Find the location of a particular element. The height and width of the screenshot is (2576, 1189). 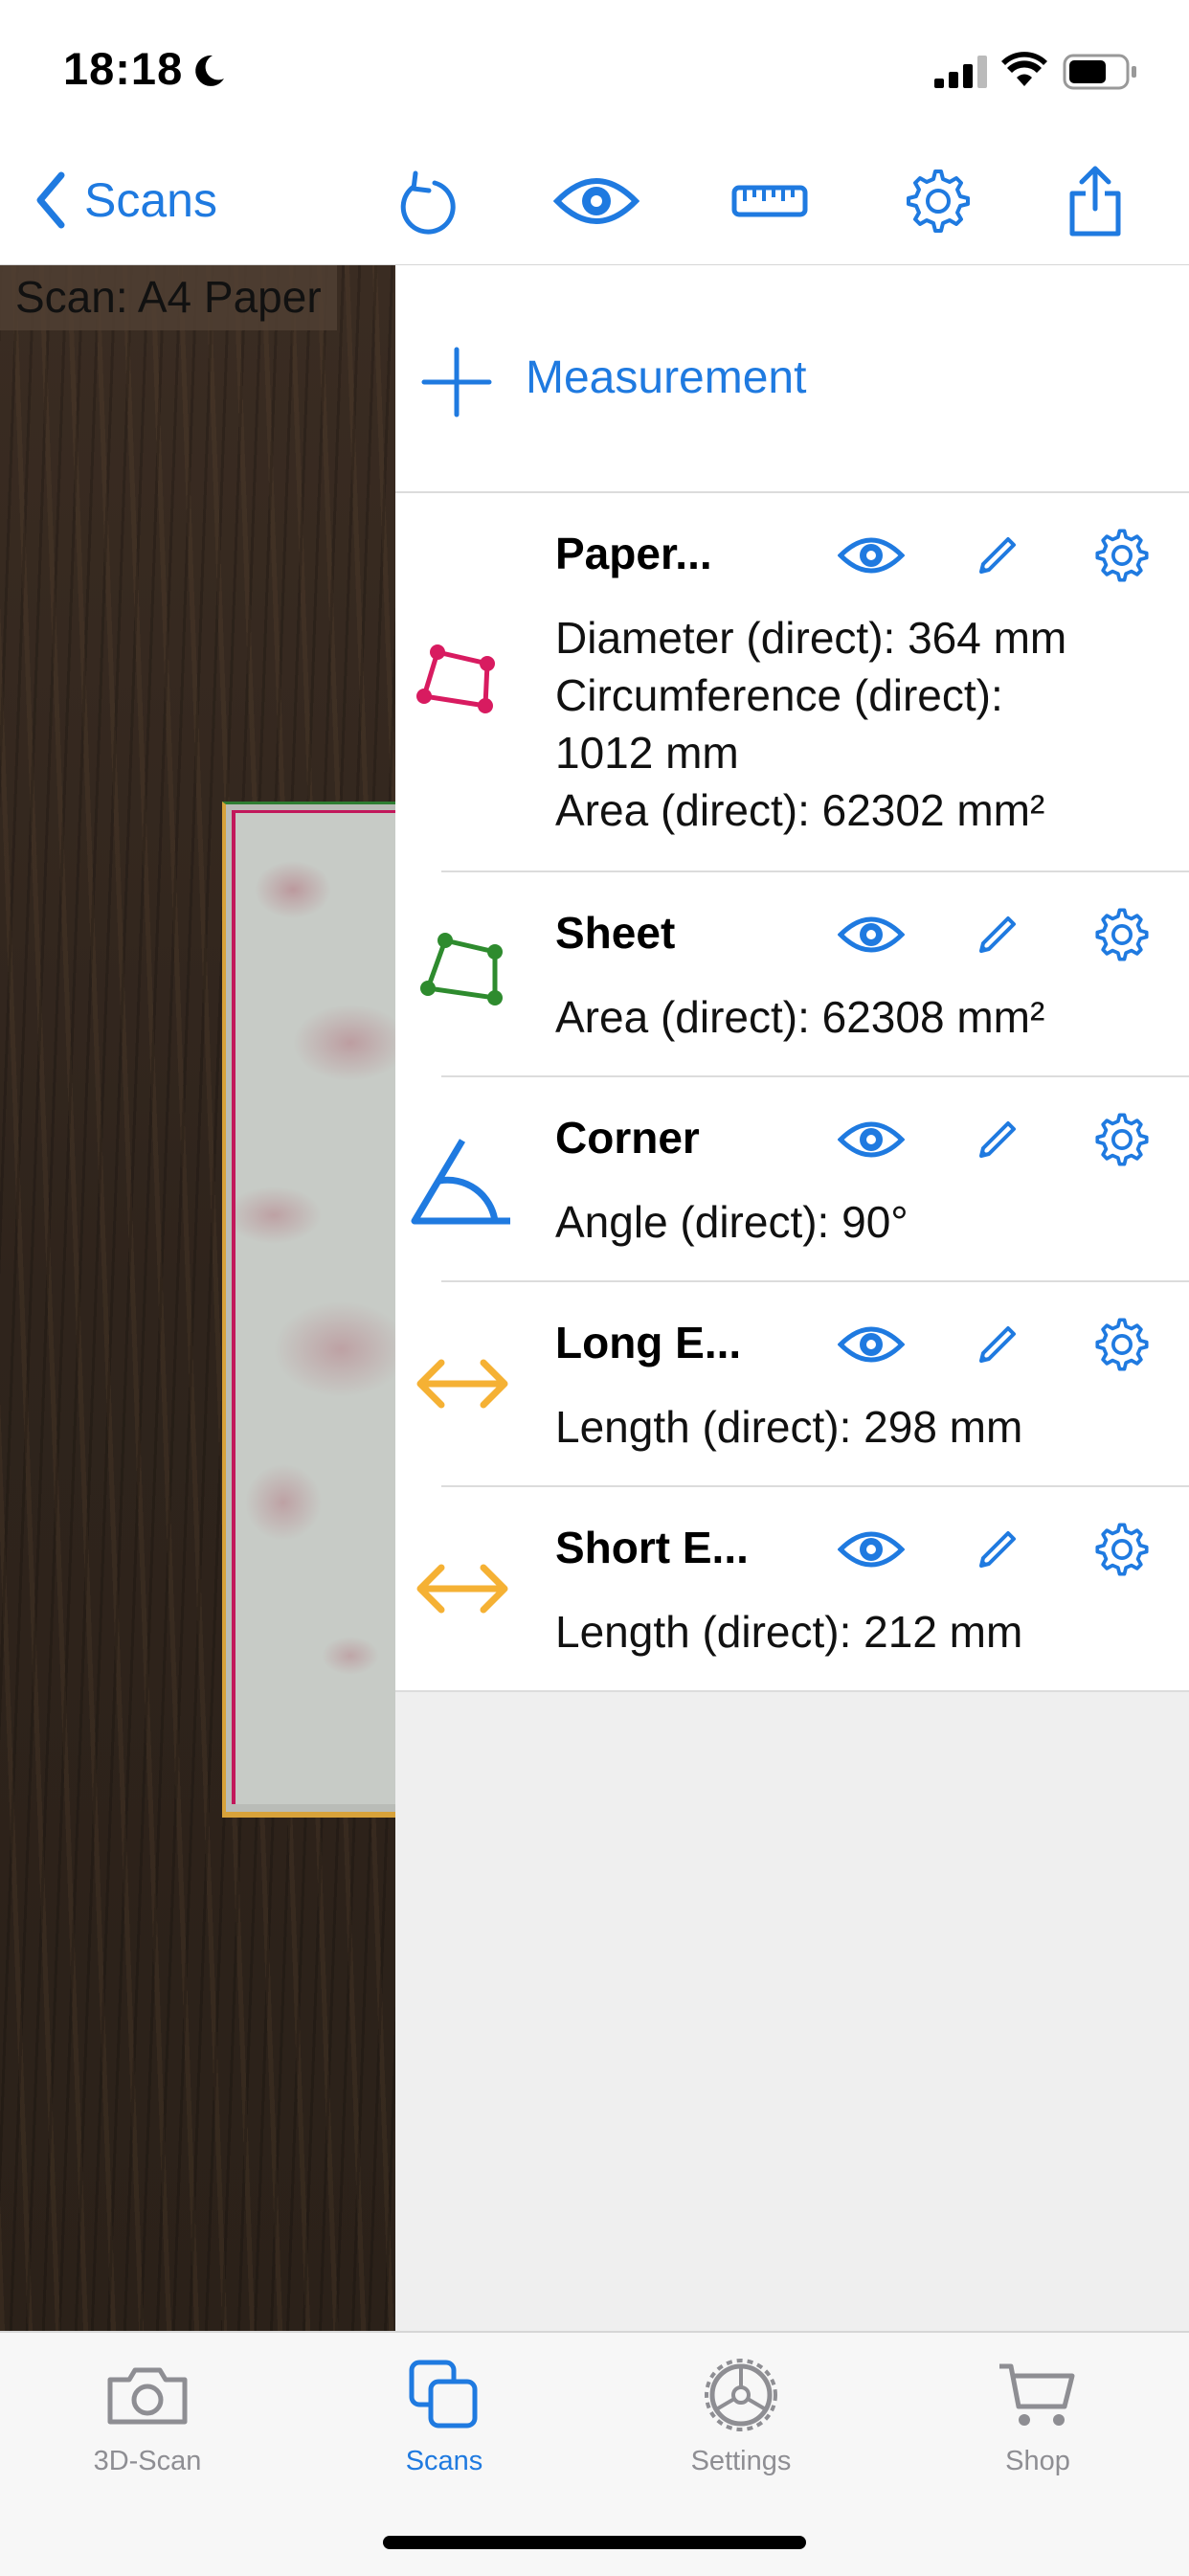

settings-button is located at coordinates (938, 201).